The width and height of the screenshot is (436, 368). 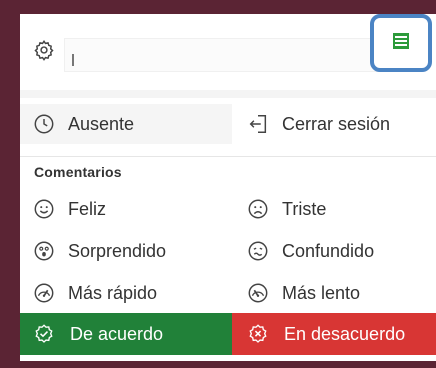 What do you see at coordinates (328, 250) in the screenshot?
I see `feedback-label: Confundido` at bounding box center [328, 250].